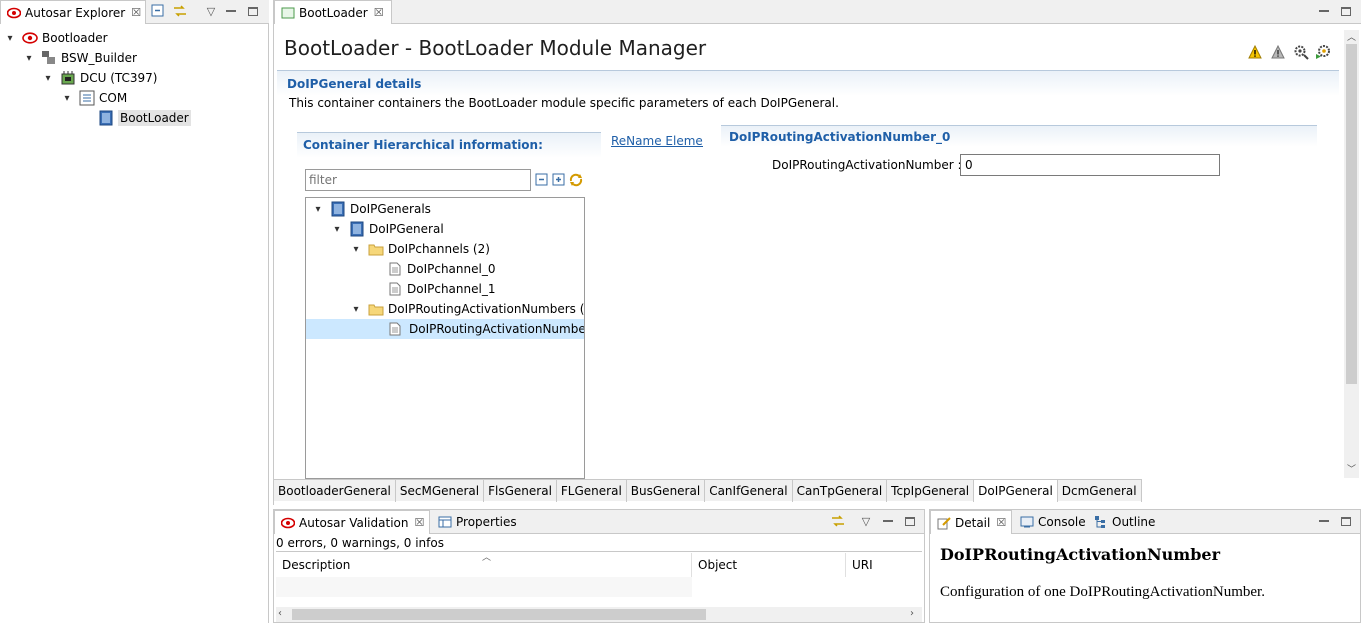 Image resolution: width=1361 pixels, height=623 pixels. Describe the element at coordinates (592, 491) in the screenshot. I see `page-tab-flgeneral: FLGeneral` at that location.